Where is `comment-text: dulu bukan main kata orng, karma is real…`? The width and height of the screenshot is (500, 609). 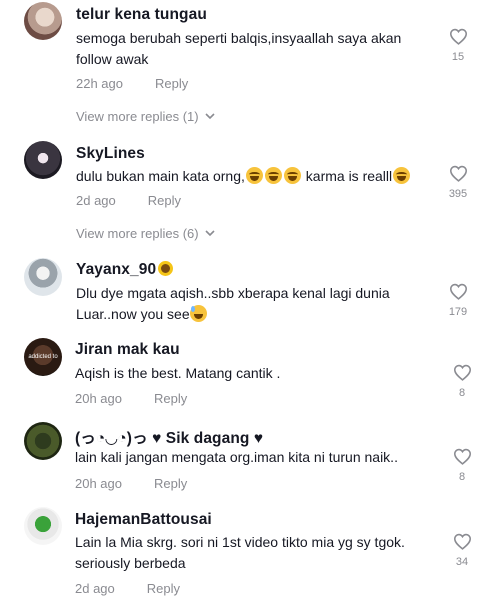 comment-text: dulu bukan main kata orng, karma is real… is located at coordinates (256, 176).